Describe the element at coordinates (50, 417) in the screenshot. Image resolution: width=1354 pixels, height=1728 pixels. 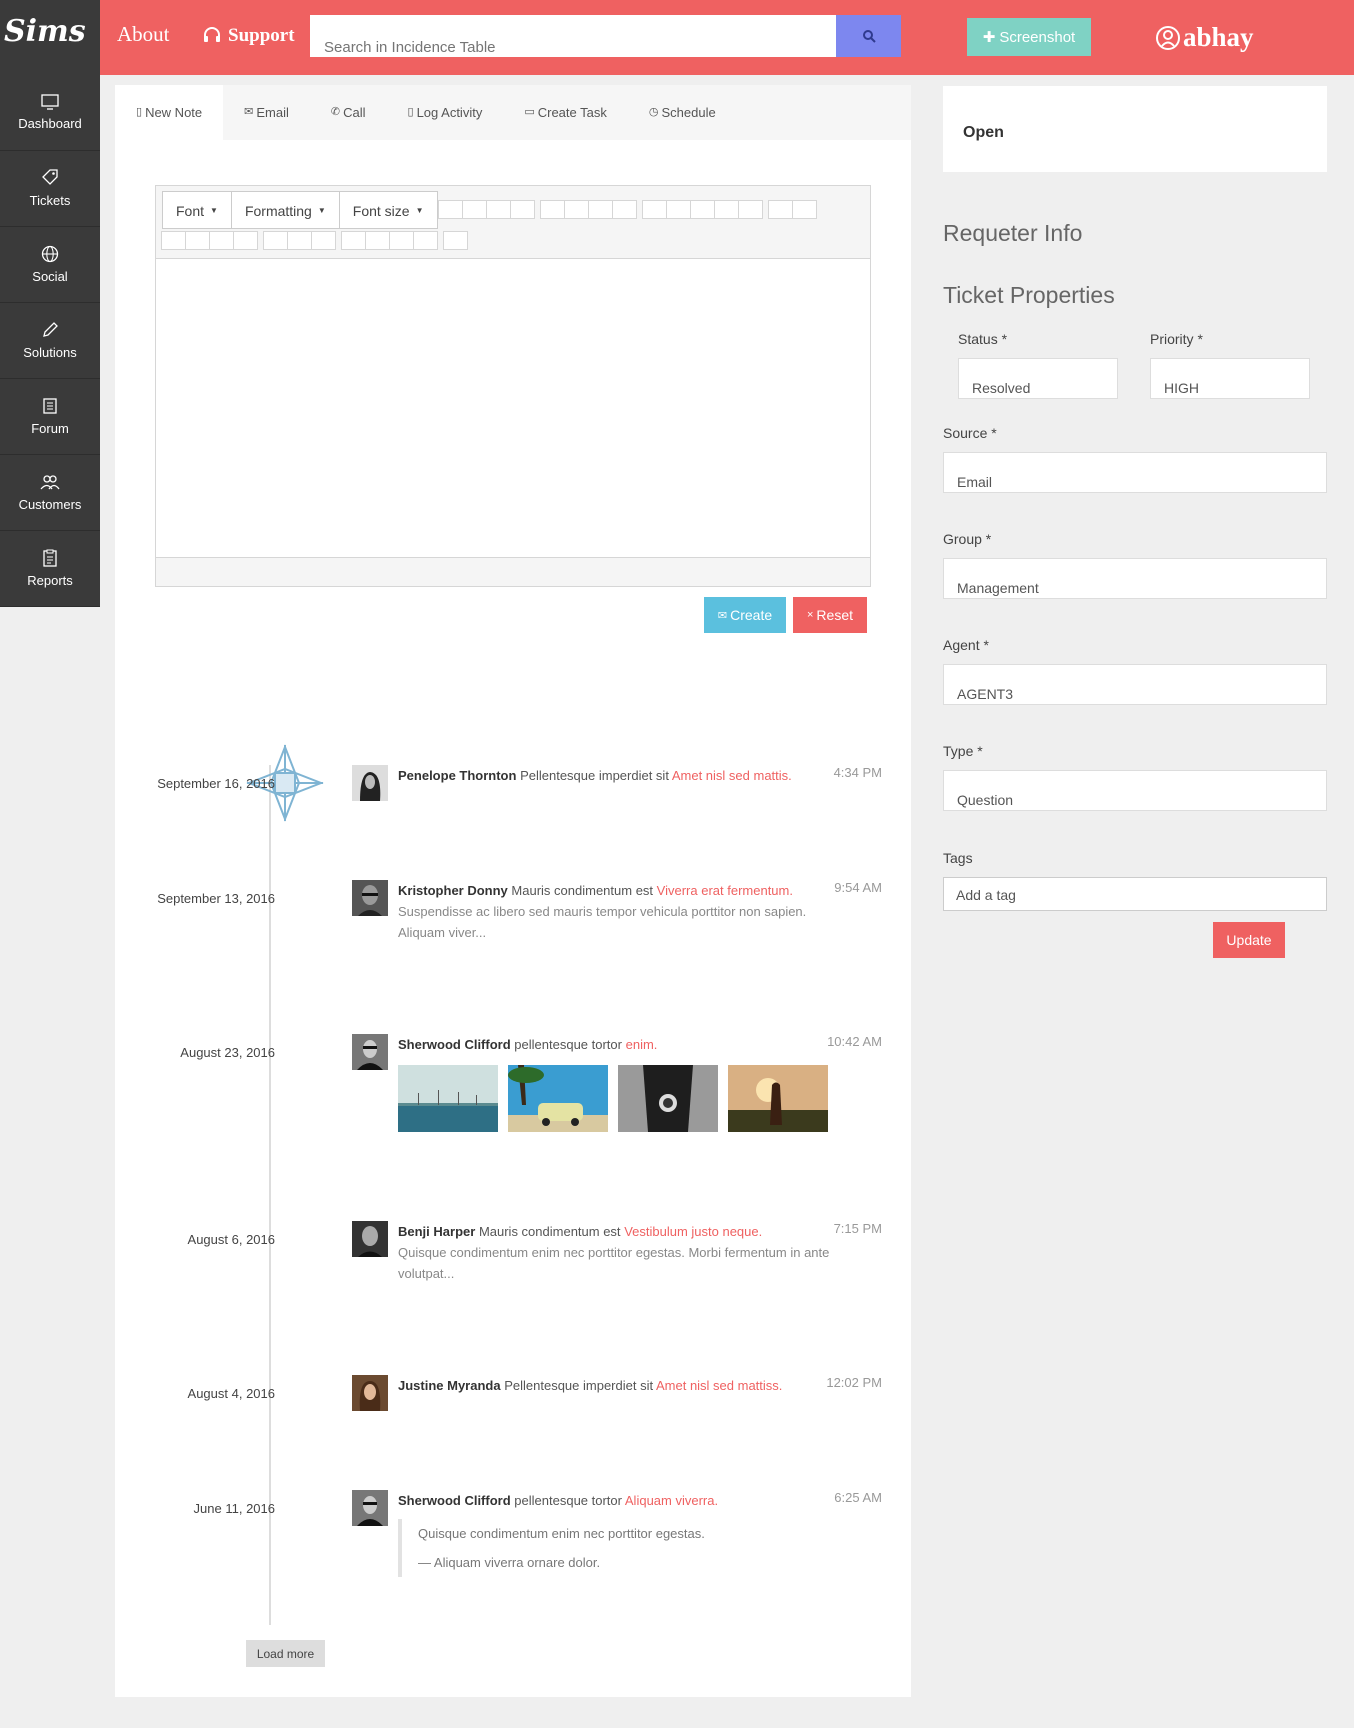
I see `sidebar-item-forum: Forum` at that location.